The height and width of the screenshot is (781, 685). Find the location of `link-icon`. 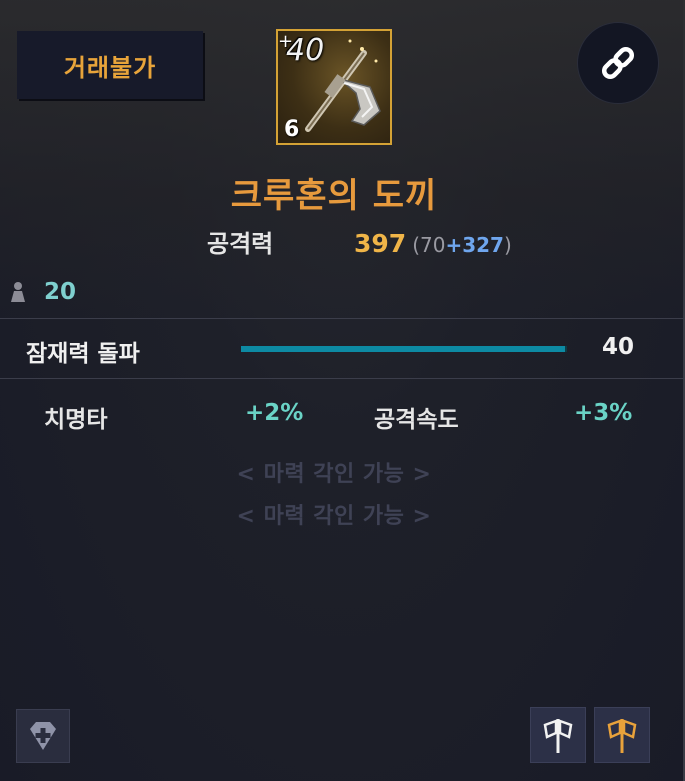

link-icon is located at coordinates (618, 63).